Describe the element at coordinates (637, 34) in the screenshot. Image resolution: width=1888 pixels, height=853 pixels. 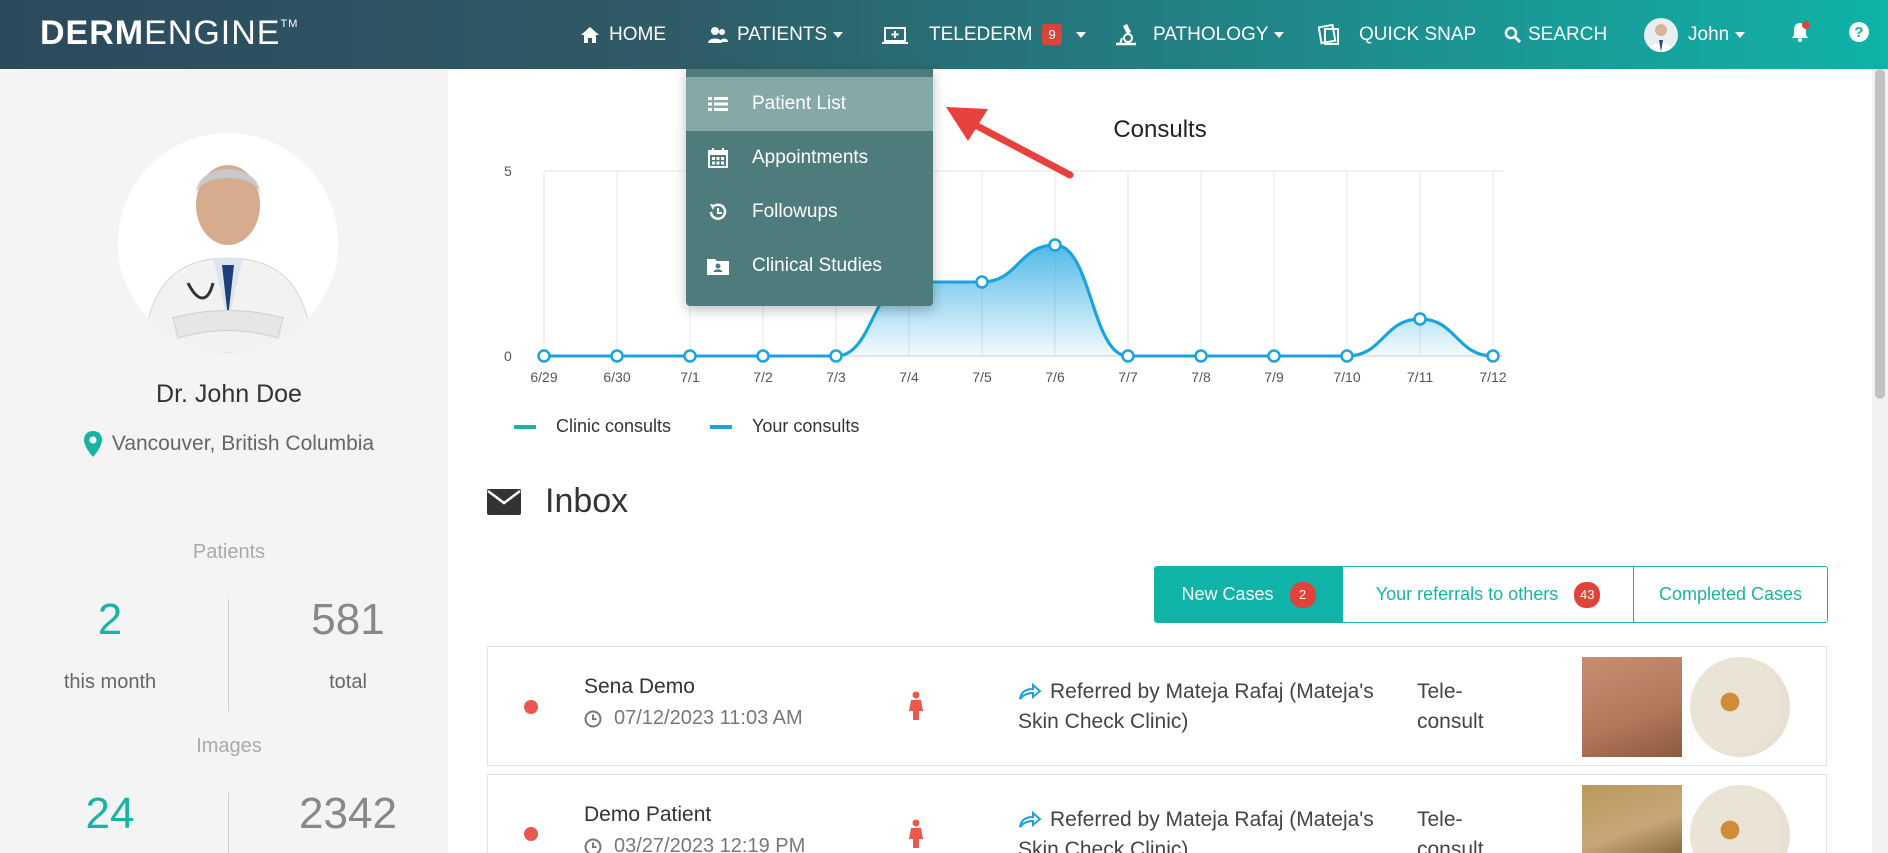
I see `nav-home-label: HOME` at that location.